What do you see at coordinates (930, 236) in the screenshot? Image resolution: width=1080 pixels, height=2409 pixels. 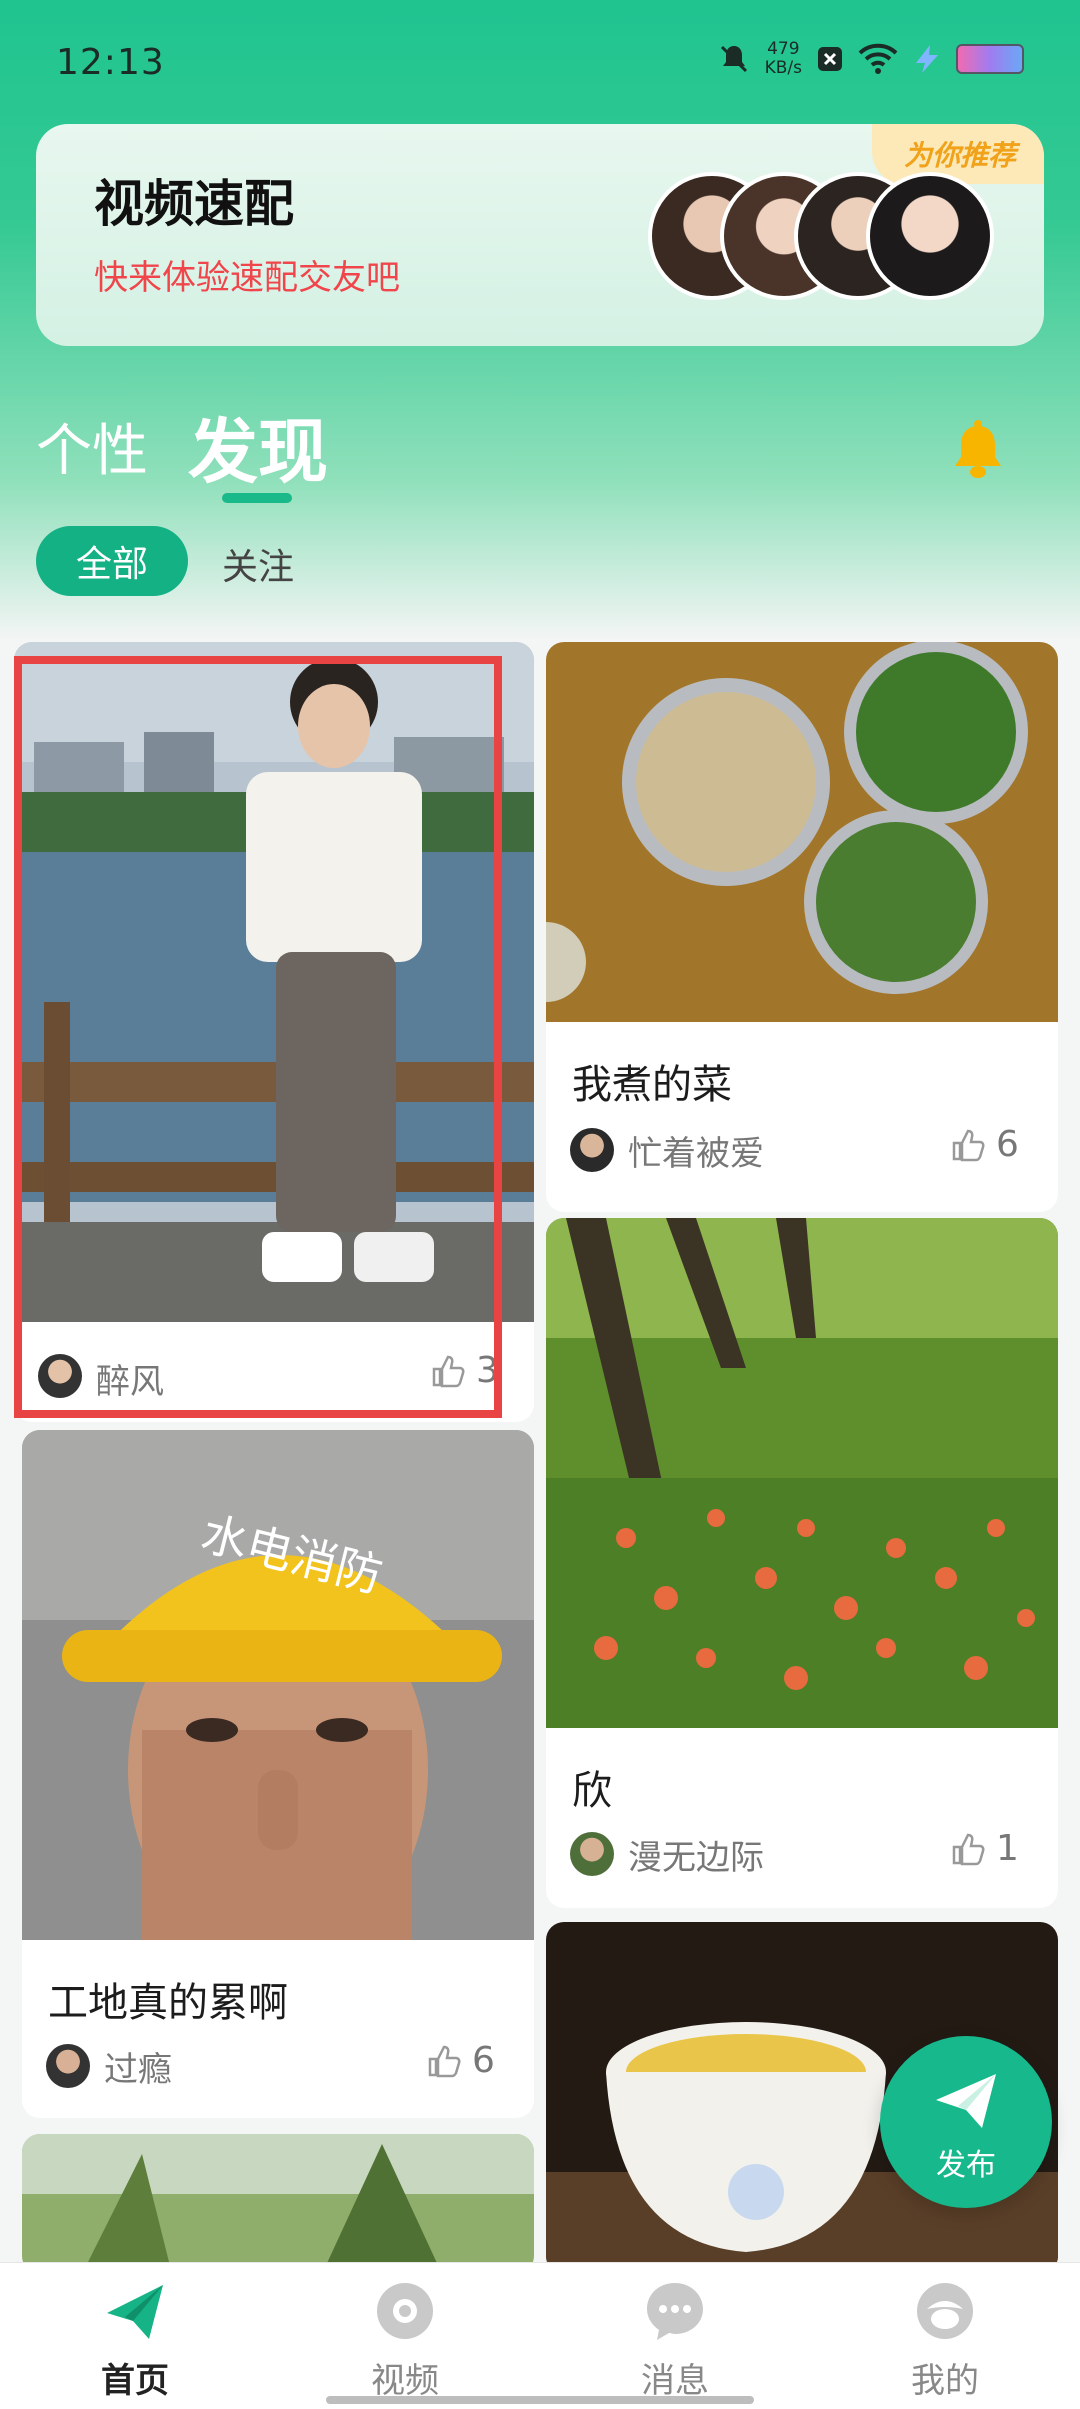 I see `avatar` at bounding box center [930, 236].